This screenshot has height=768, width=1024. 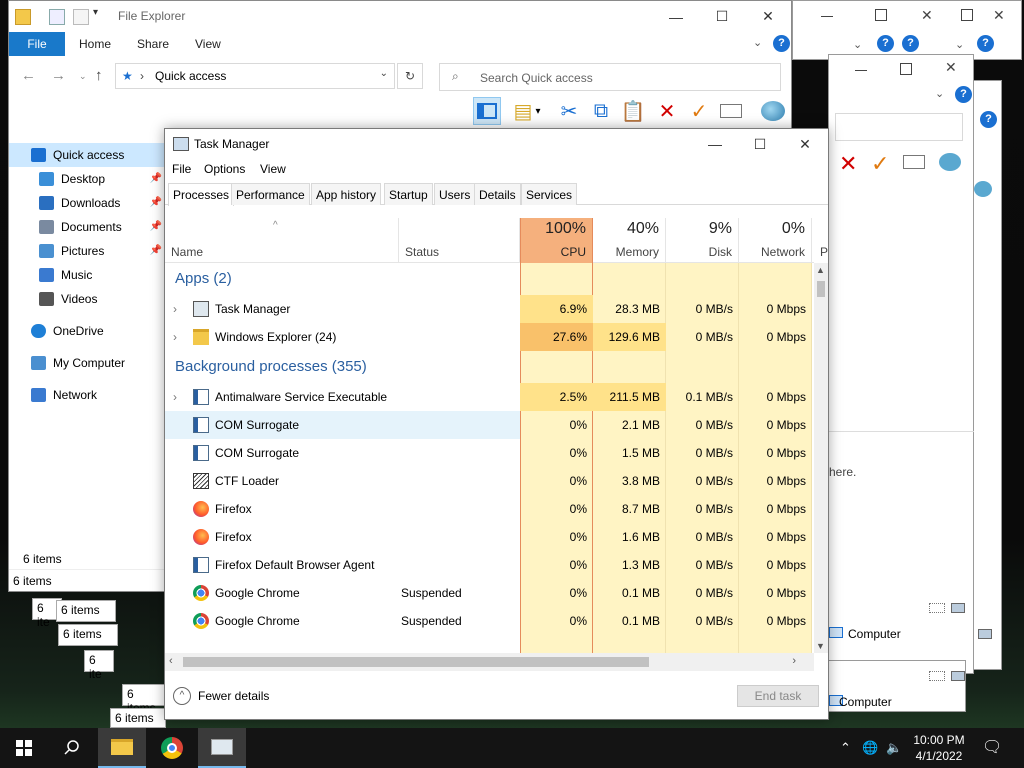 I want to click on background-window-4: Computer, so click(x=897, y=686).